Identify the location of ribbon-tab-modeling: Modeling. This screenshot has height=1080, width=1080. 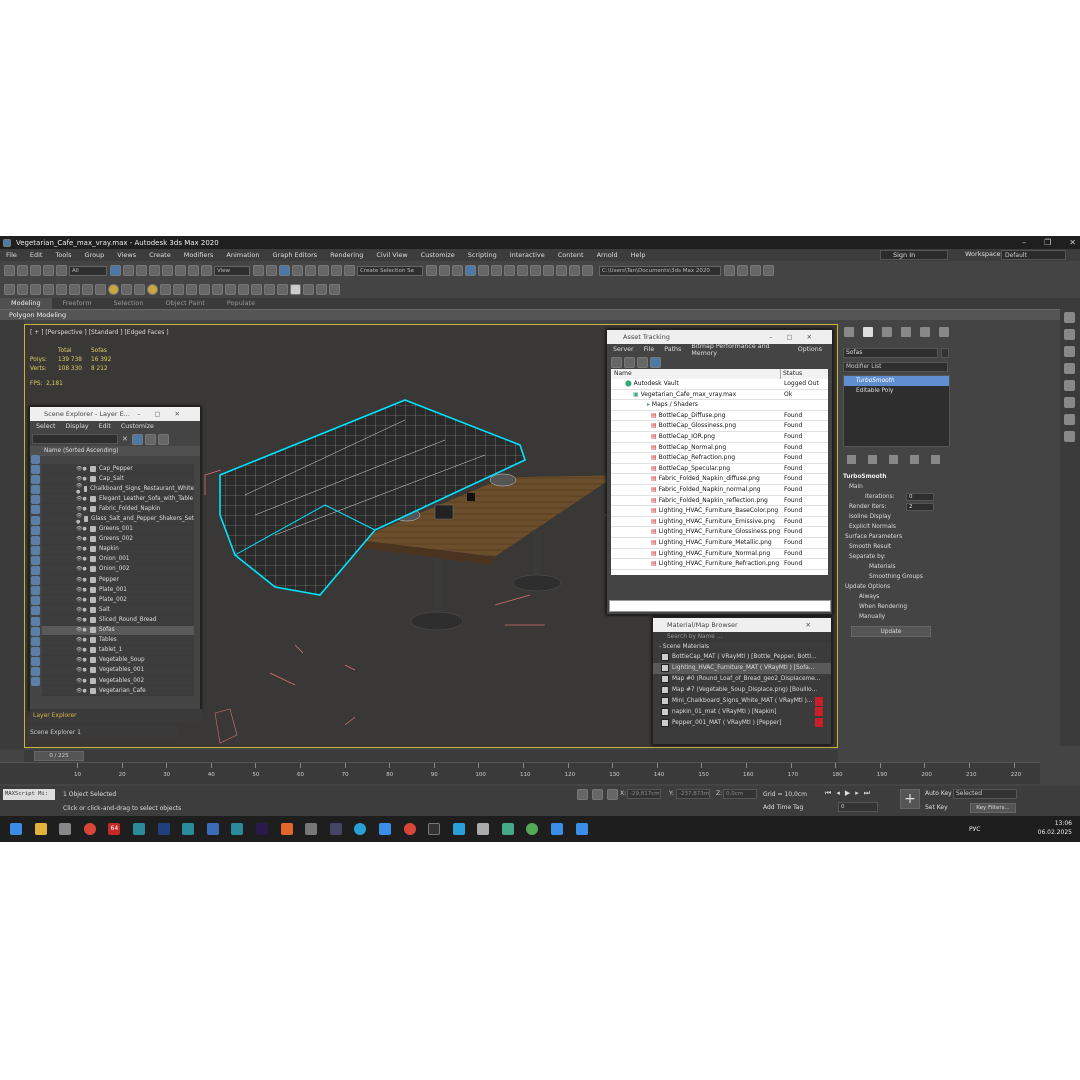
(26, 303).